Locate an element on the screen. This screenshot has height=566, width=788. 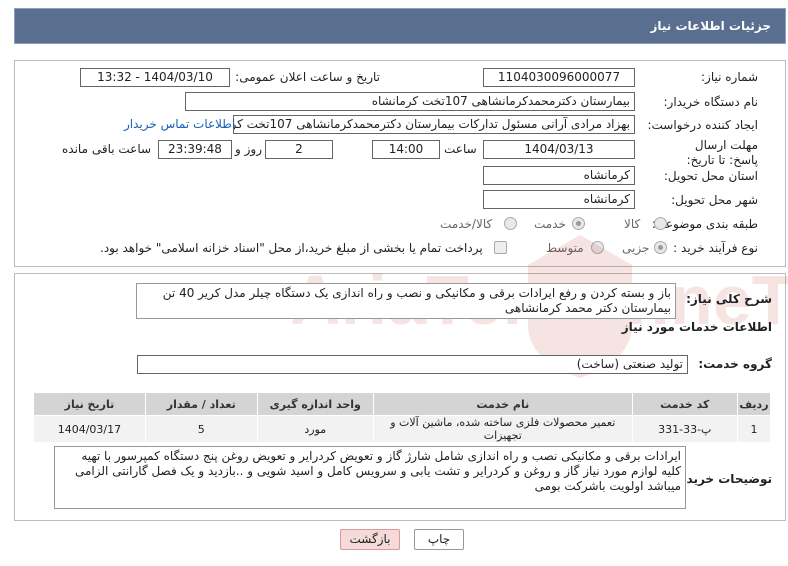
category-radio-goods-service is located at coordinates (510, 223).